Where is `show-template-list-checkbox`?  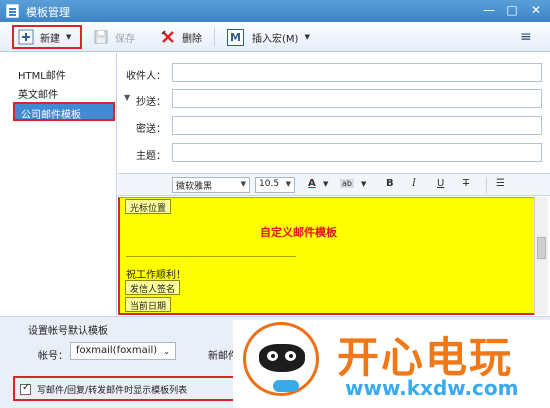 show-template-list-checkbox is located at coordinates (25, 388).